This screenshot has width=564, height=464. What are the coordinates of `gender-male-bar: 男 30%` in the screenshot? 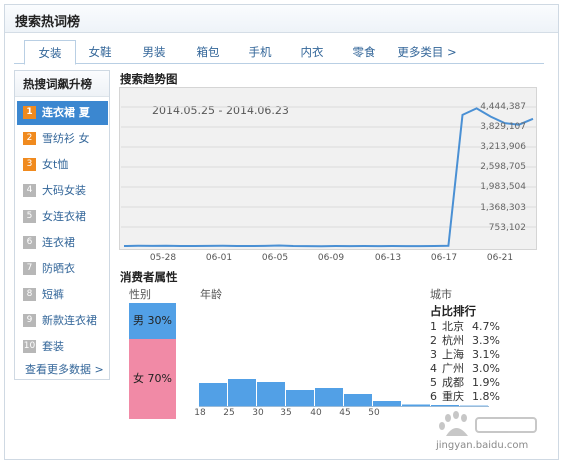 It's located at (152, 321).